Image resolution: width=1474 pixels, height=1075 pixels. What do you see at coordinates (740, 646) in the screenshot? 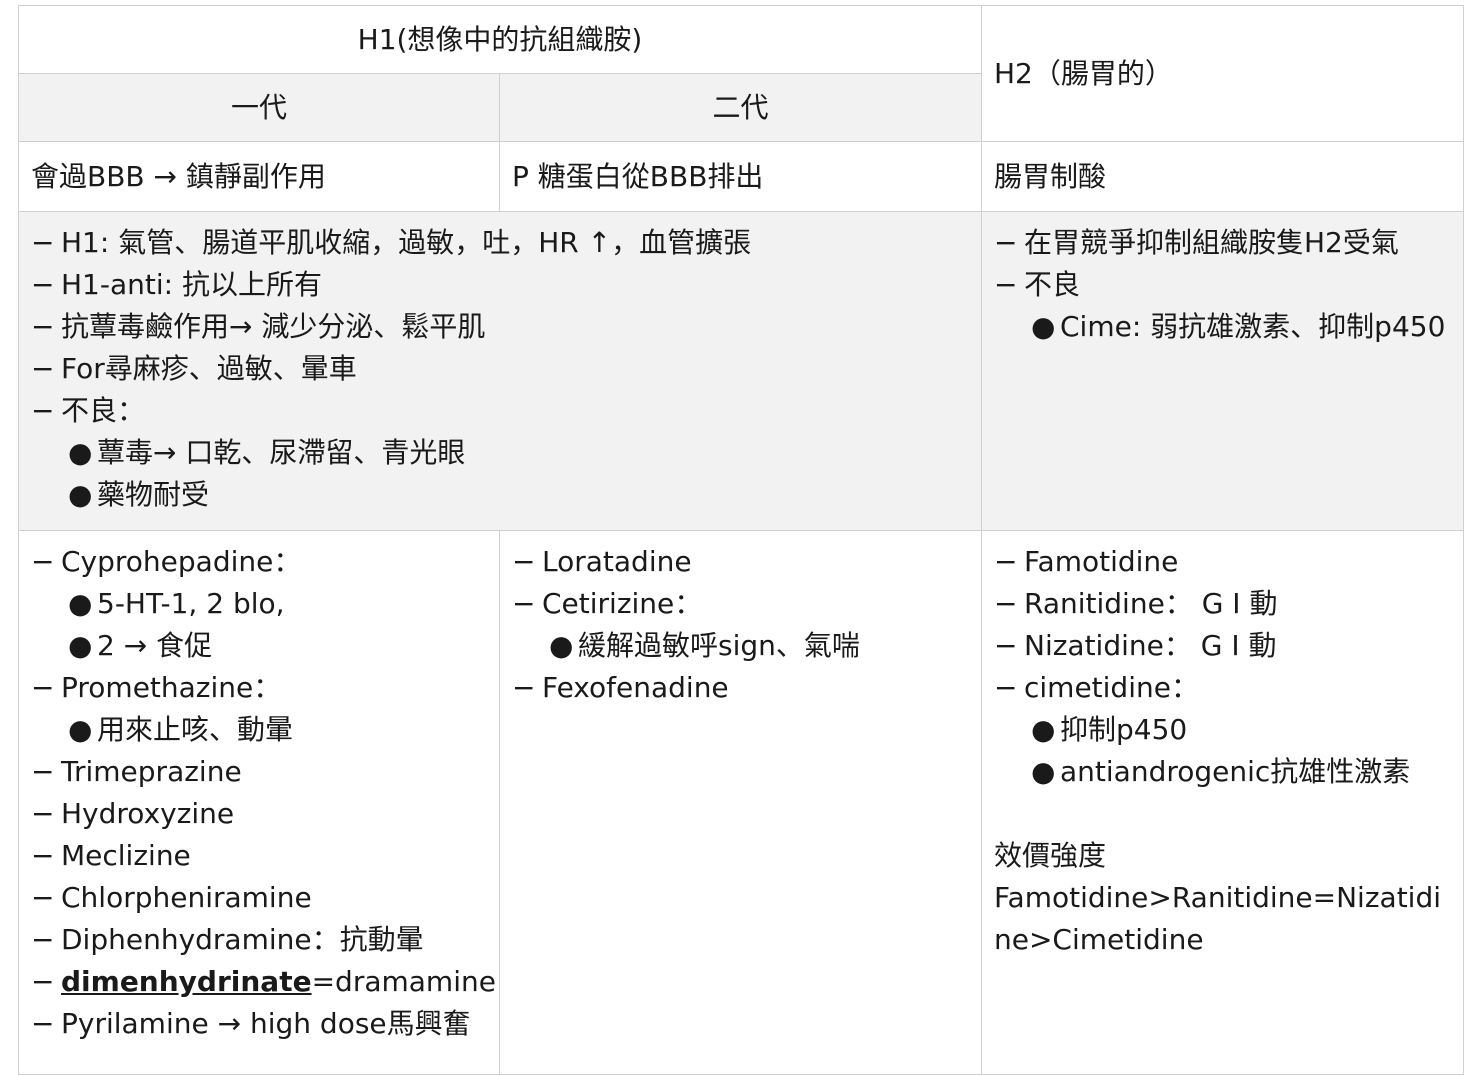
I see `bullet-item: ● 緩解過敏呼sign、氣喘` at bounding box center [740, 646].